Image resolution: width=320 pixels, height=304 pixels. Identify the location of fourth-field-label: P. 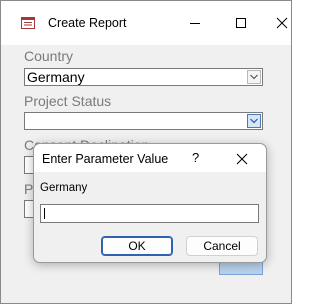
(29, 189).